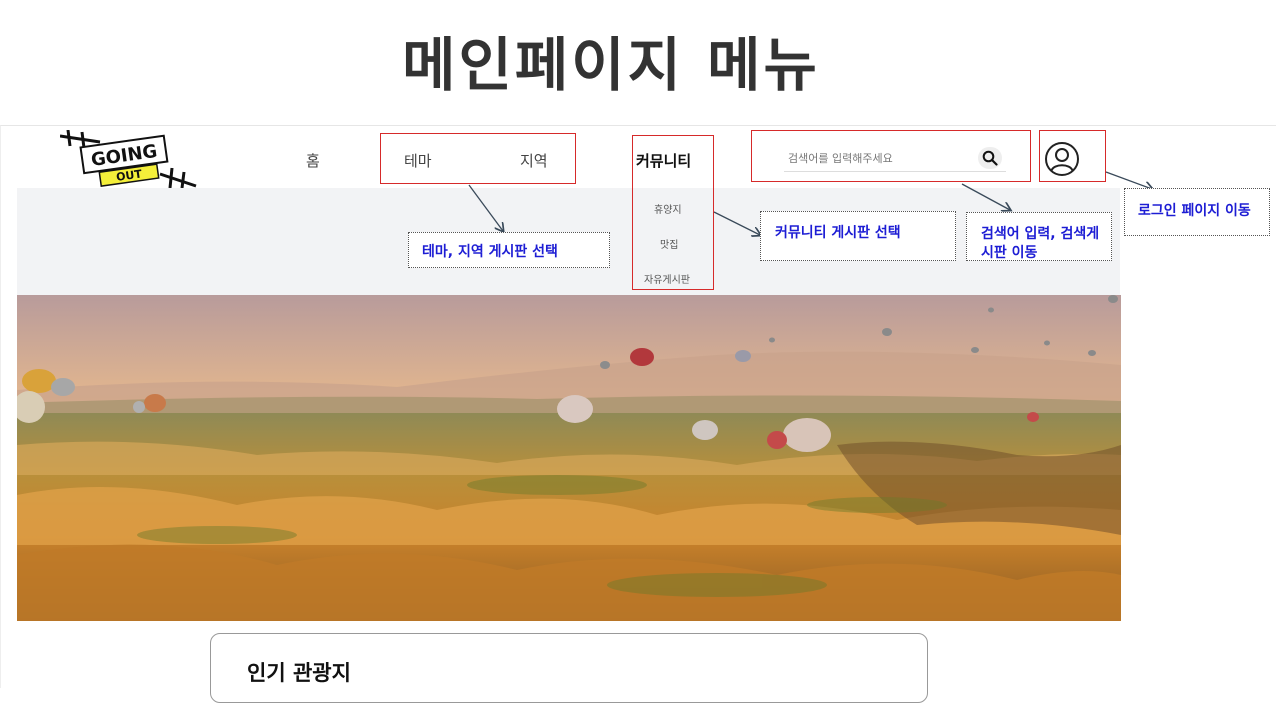 The width and height of the screenshot is (1280, 720). What do you see at coordinates (1197, 212) in the screenshot?
I see `annotation-login: 로그인 페이지 이동` at bounding box center [1197, 212].